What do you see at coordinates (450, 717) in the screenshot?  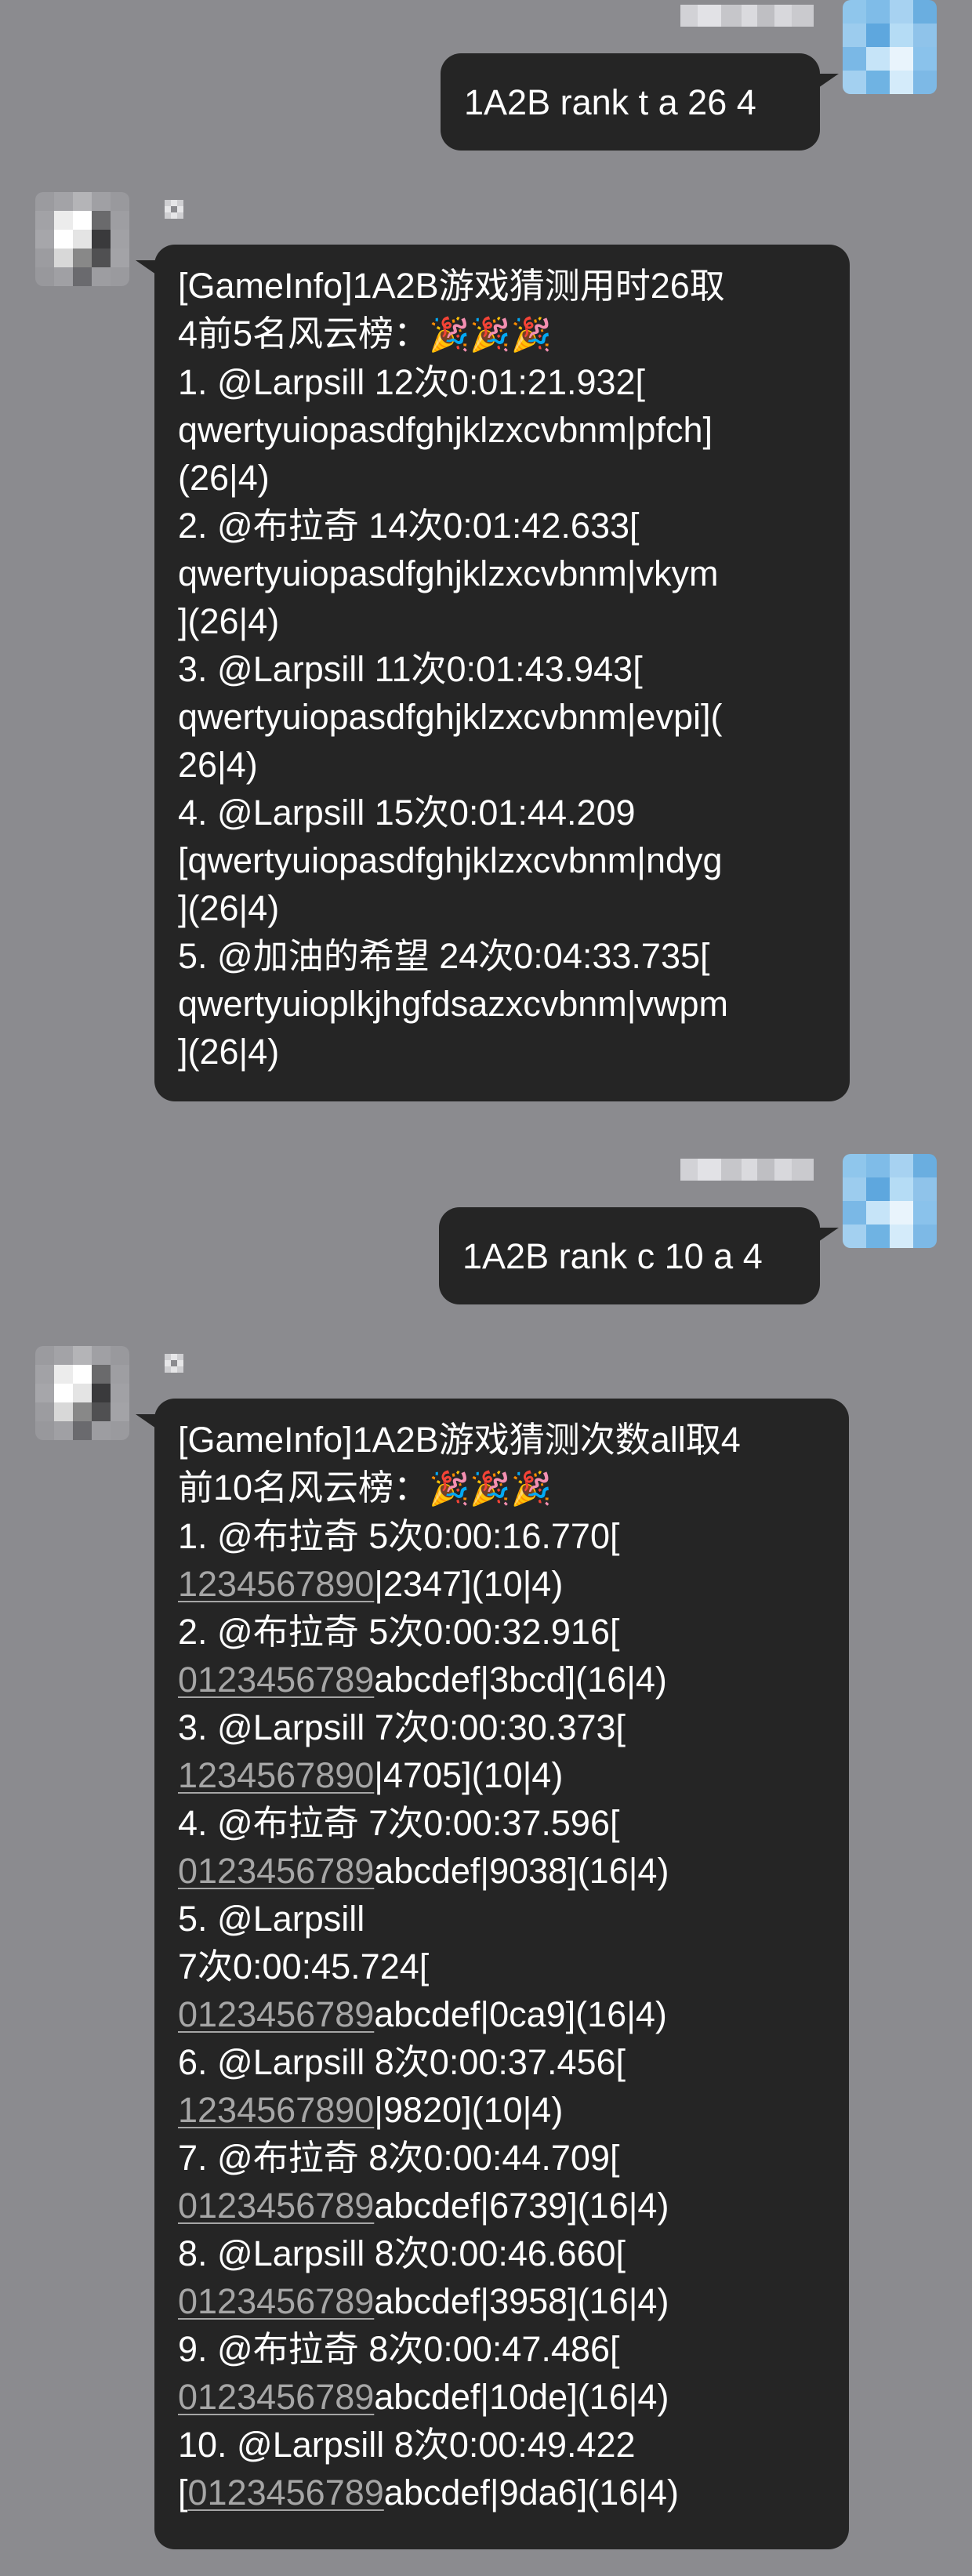 I see `message-text: qwertyuiopasdfghjklzxcvbnm|evpi](` at bounding box center [450, 717].